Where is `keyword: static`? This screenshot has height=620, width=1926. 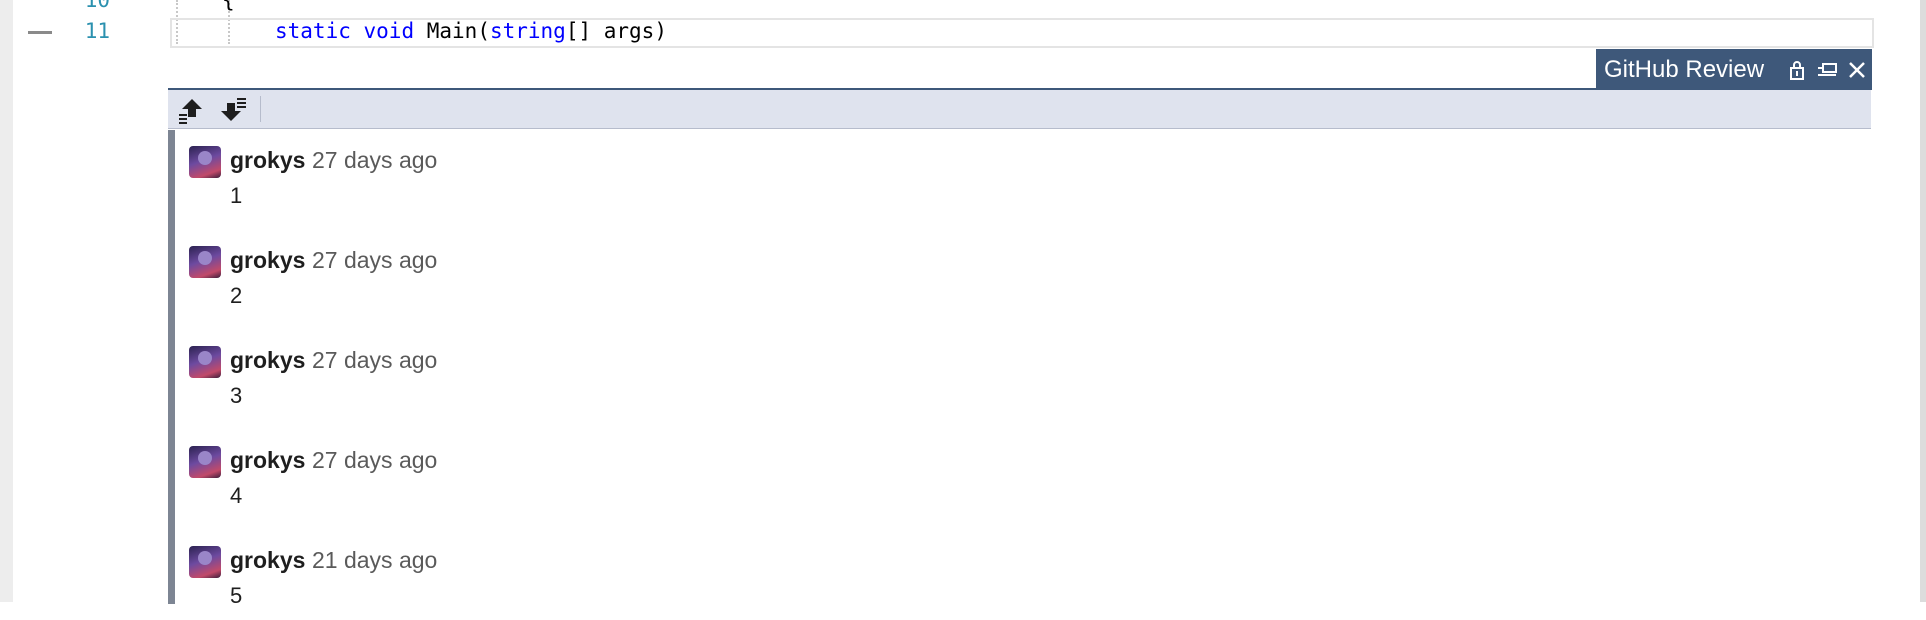 keyword: static is located at coordinates (313, 31).